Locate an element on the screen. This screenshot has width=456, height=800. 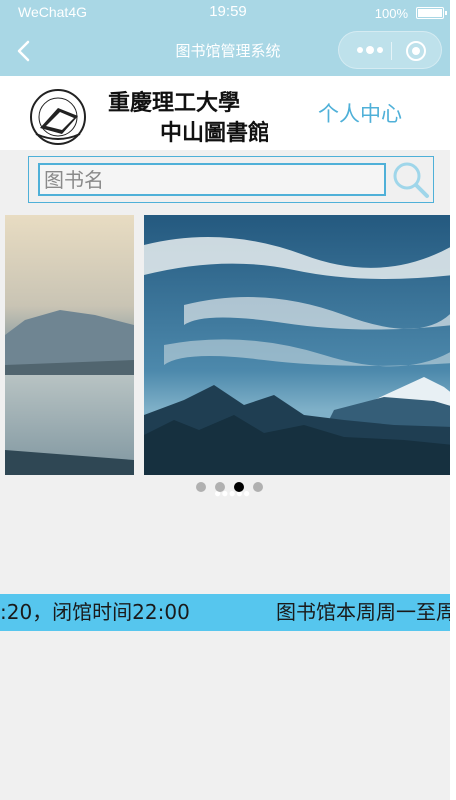
search-icon is located at coordinates (411, 180).